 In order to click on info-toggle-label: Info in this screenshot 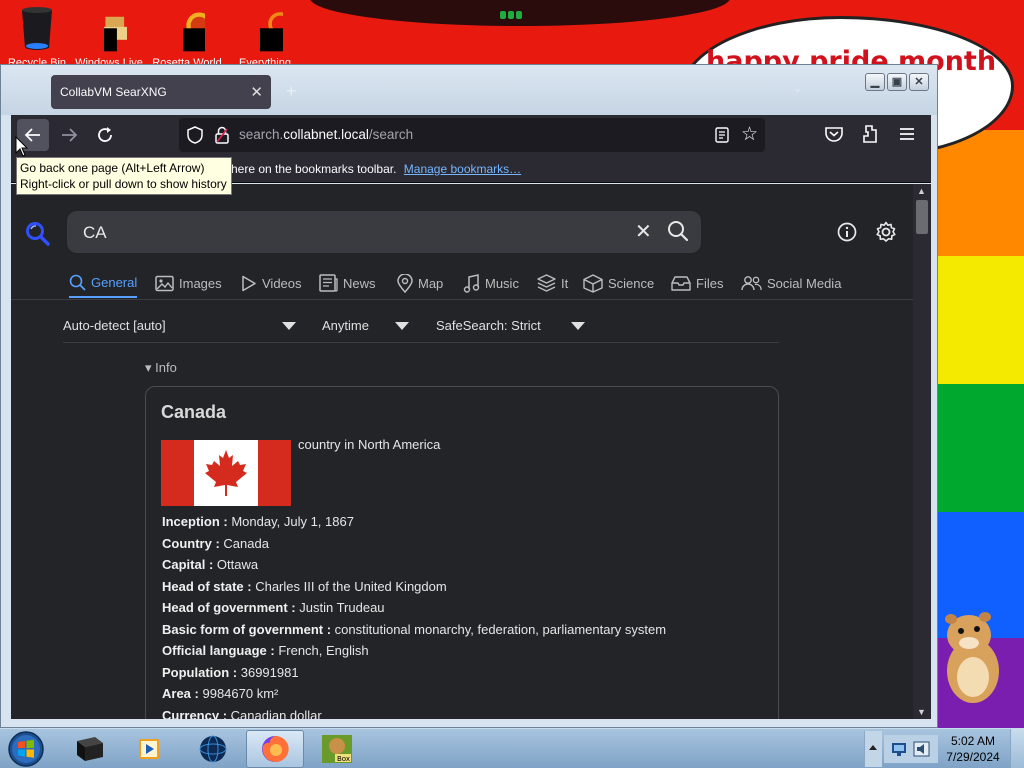, I will do `click(166, 367)`.